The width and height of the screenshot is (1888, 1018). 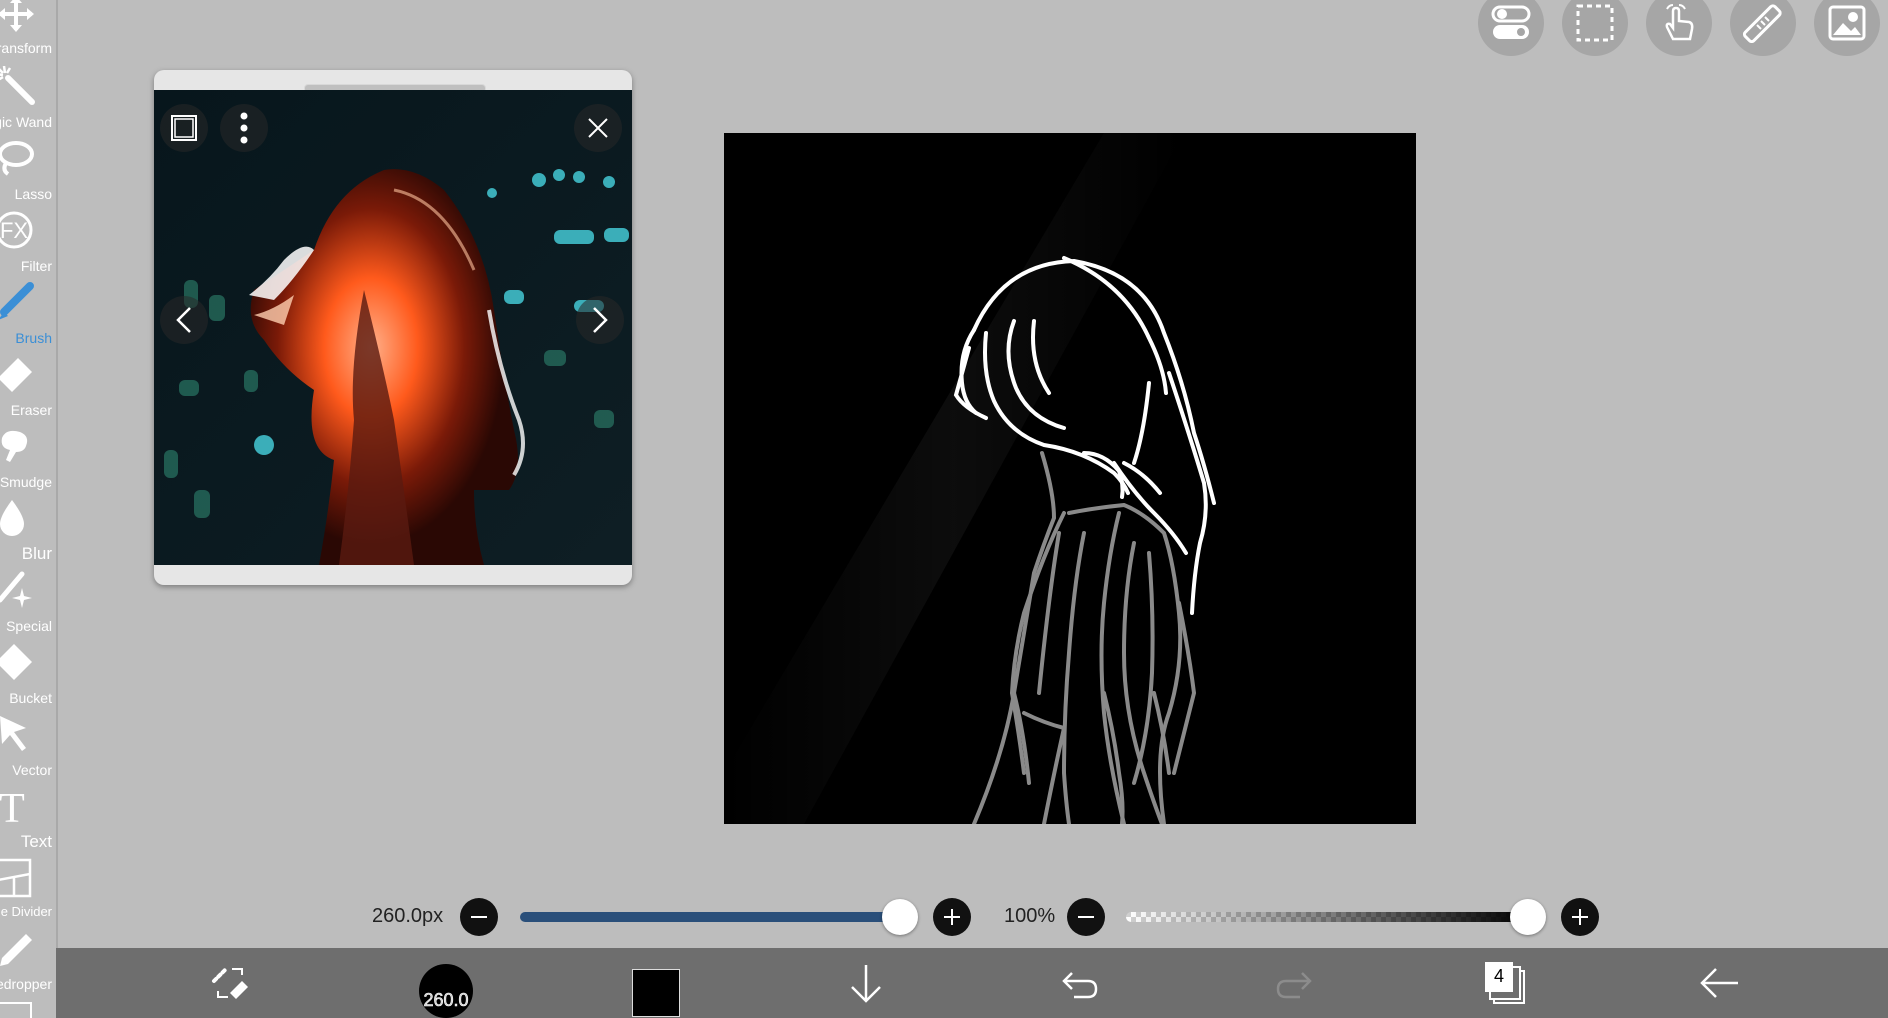 I want to click on primary-color-button, so click(x=656, y=983).